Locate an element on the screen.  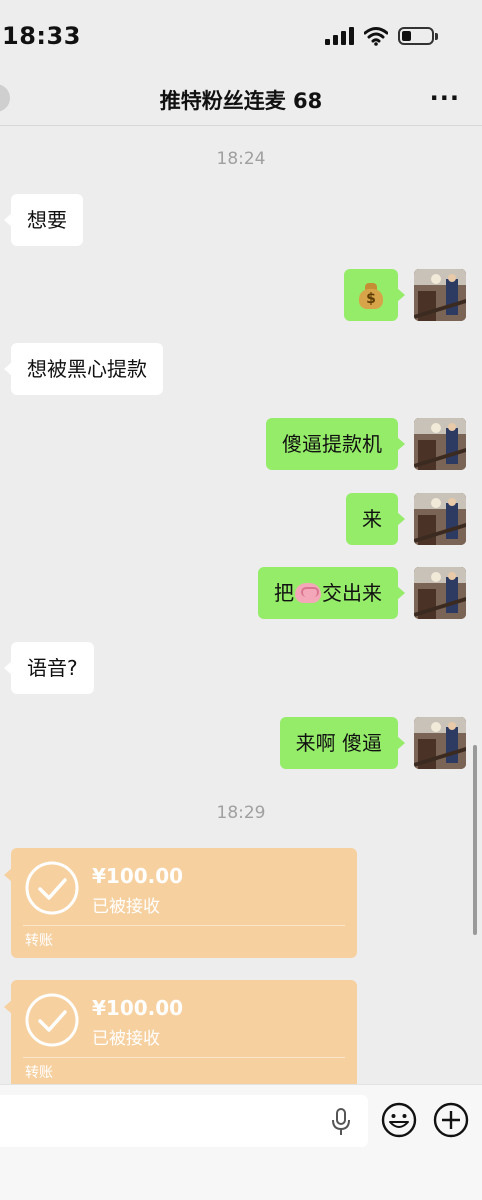
message-text-before: 把 is located at coordinates (284, 593).